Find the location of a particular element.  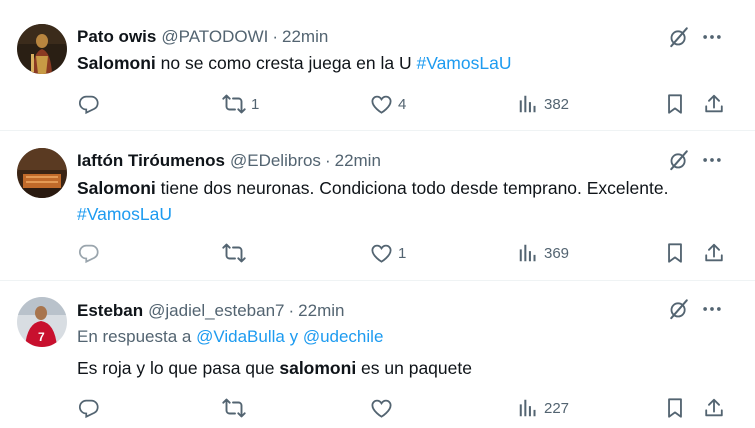

bold-mention: salomoni is located at coordinates (318, 368).